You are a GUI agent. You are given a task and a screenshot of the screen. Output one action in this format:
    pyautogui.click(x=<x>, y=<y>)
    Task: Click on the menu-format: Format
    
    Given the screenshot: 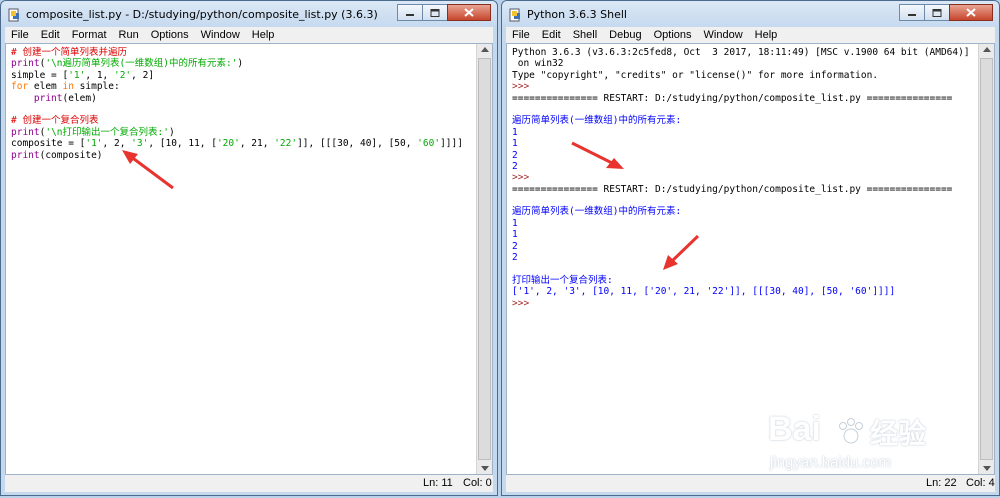 What is the action you would take?
    pyautogui.click(x=89, y=35)
    